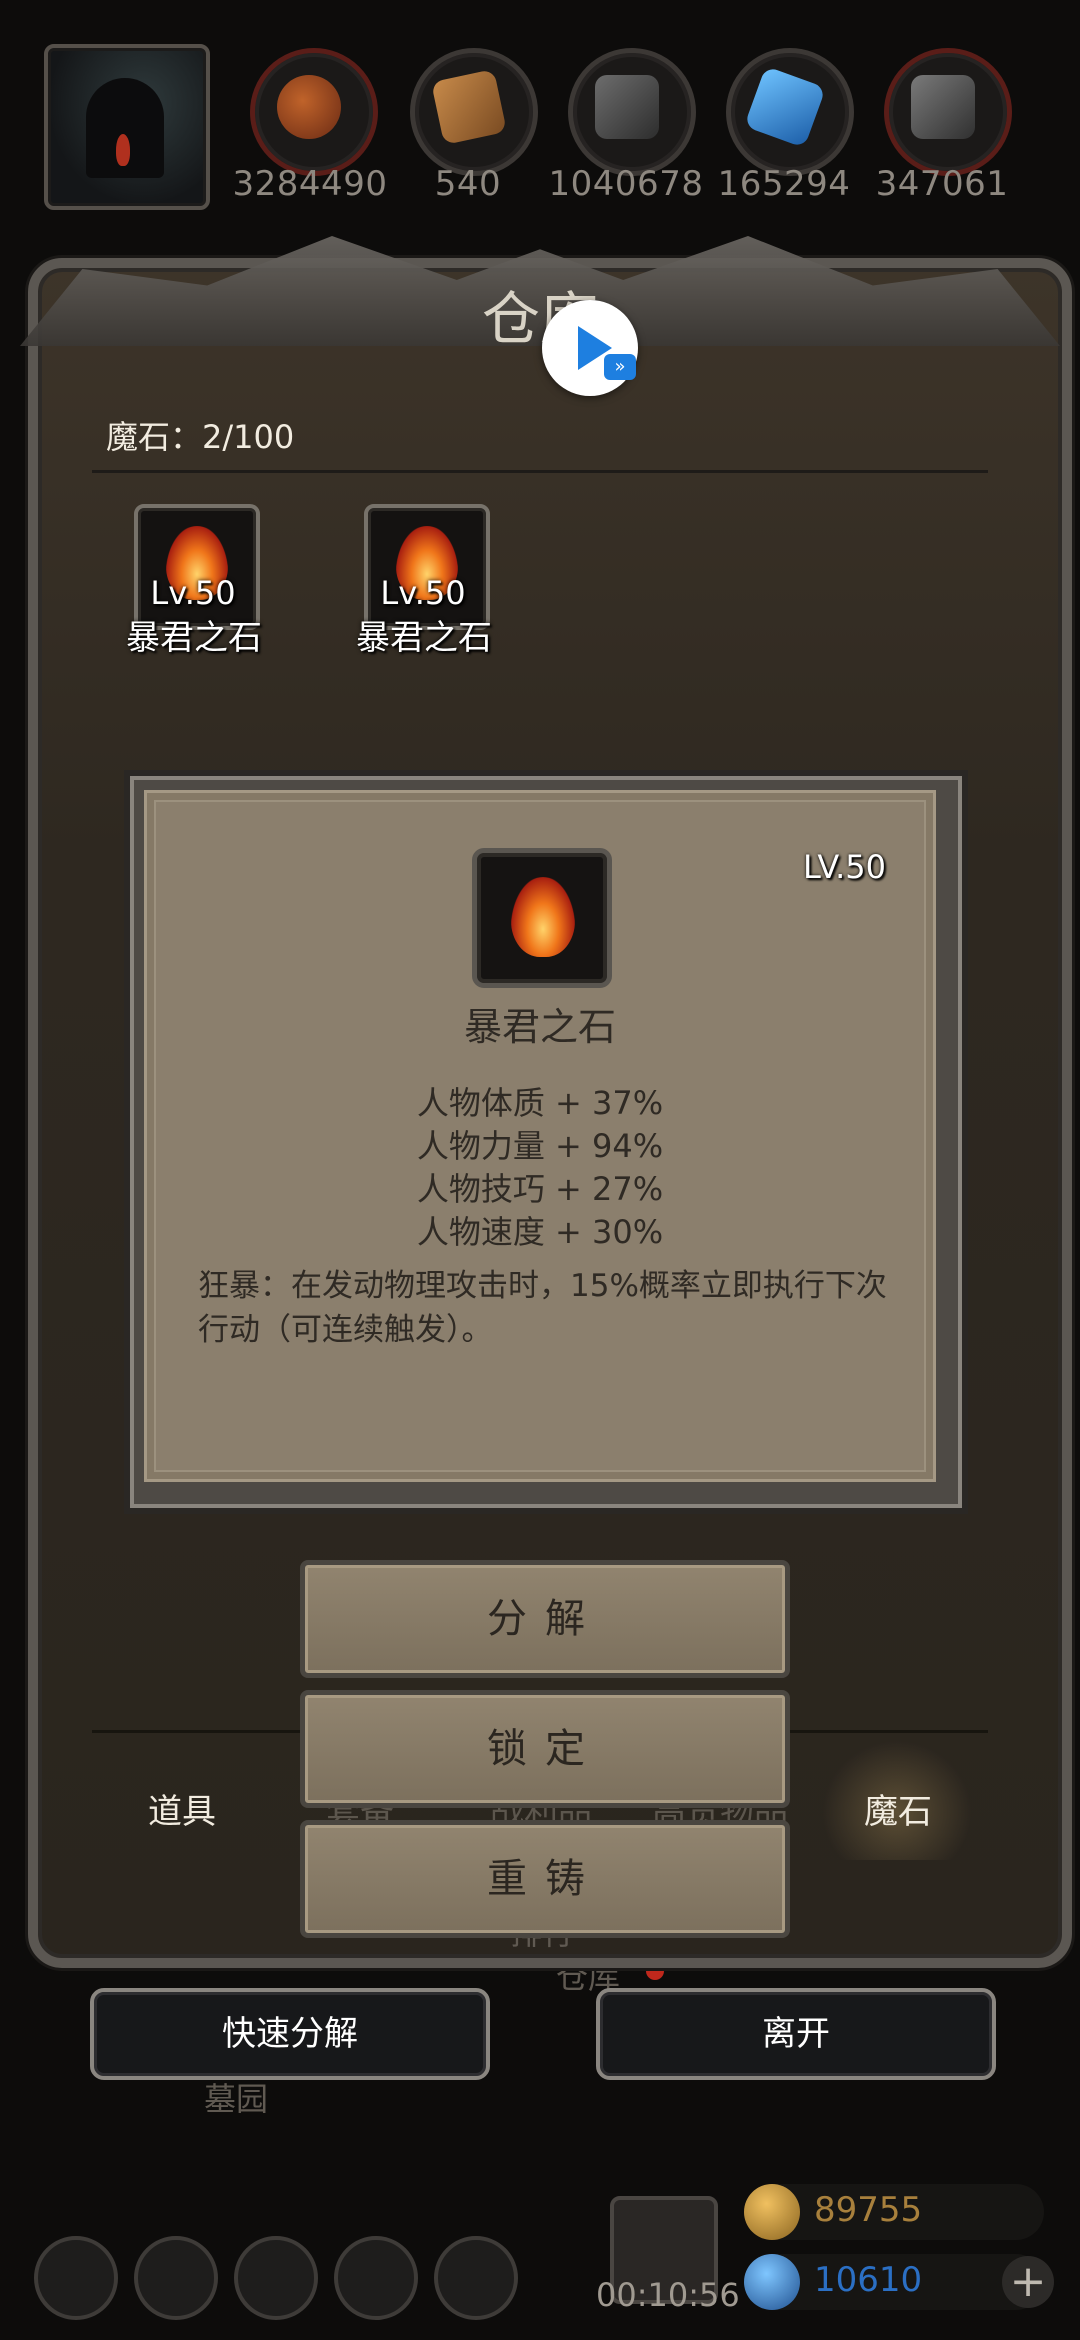  I want to click on player-avatar, so click(127, 127).